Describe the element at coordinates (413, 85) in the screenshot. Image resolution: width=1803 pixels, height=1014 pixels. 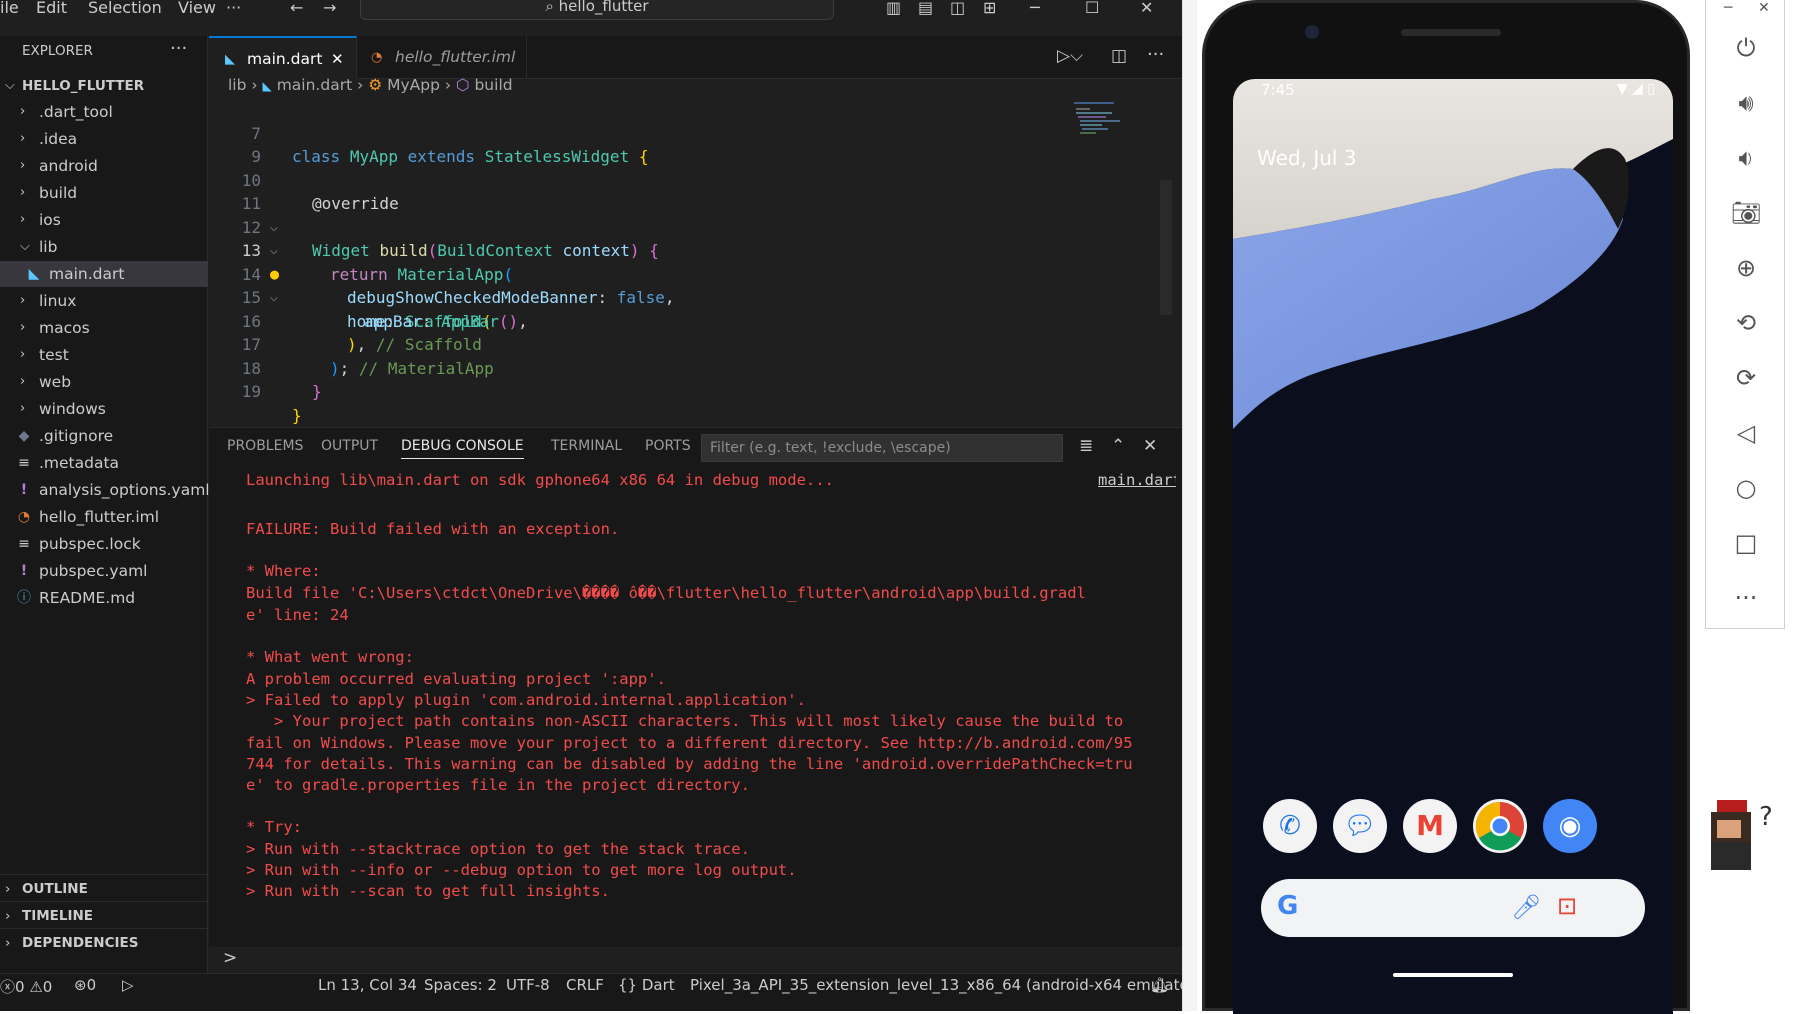
I see `breadcrumb-item: MyApp` at that location.